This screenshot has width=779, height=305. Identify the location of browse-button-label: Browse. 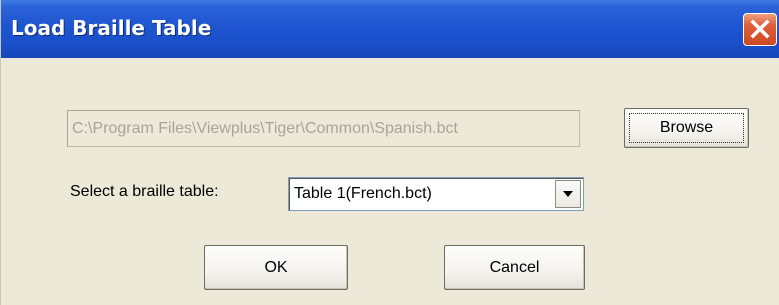
(686, 127).